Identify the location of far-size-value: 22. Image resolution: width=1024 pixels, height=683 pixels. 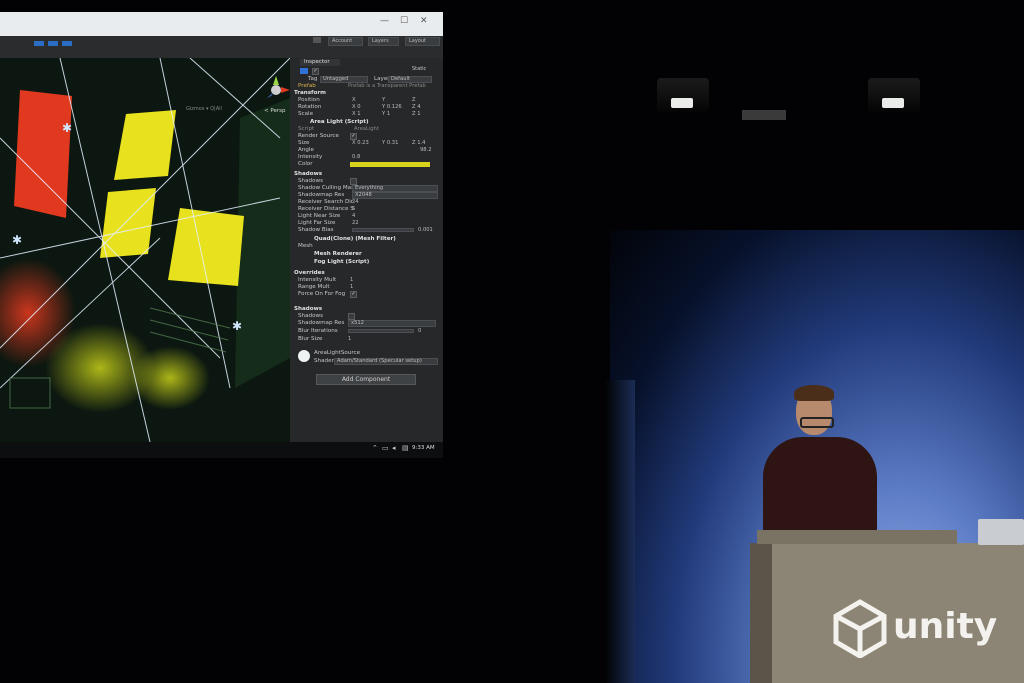
(355, 223).